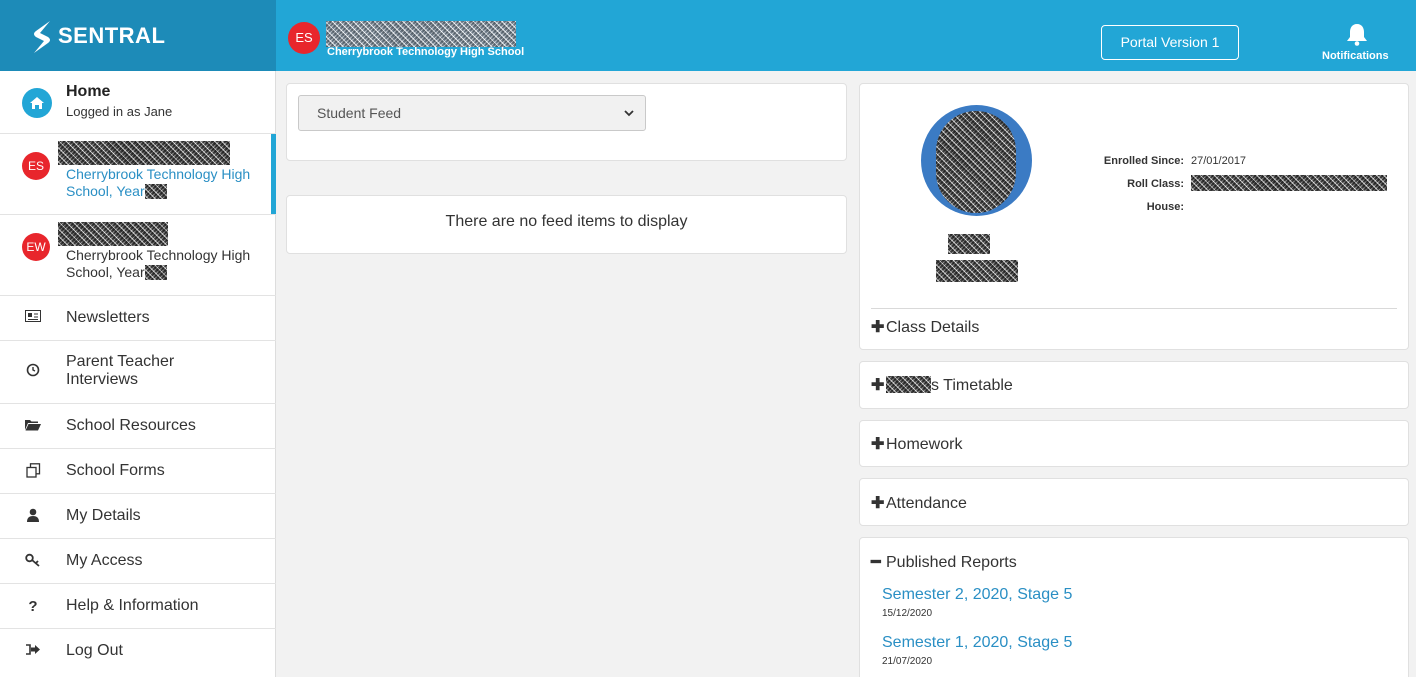 This screenshot has height=677, width=1416. Describe the element at coordinates (977, 643) in the screenshot. I see `report-link: Semester 1, 2020, Stage 5` at that location.